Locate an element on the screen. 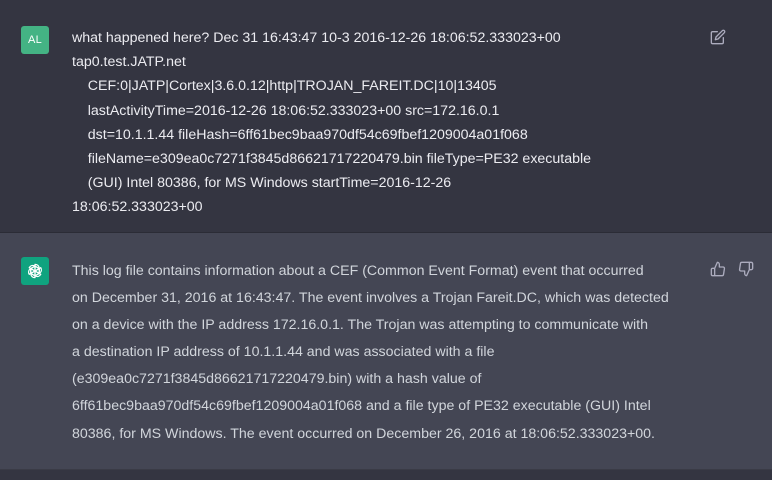 The width and height of the screenshot is (772, 480). thumbs-up-button is located at coordinates (718, 269).